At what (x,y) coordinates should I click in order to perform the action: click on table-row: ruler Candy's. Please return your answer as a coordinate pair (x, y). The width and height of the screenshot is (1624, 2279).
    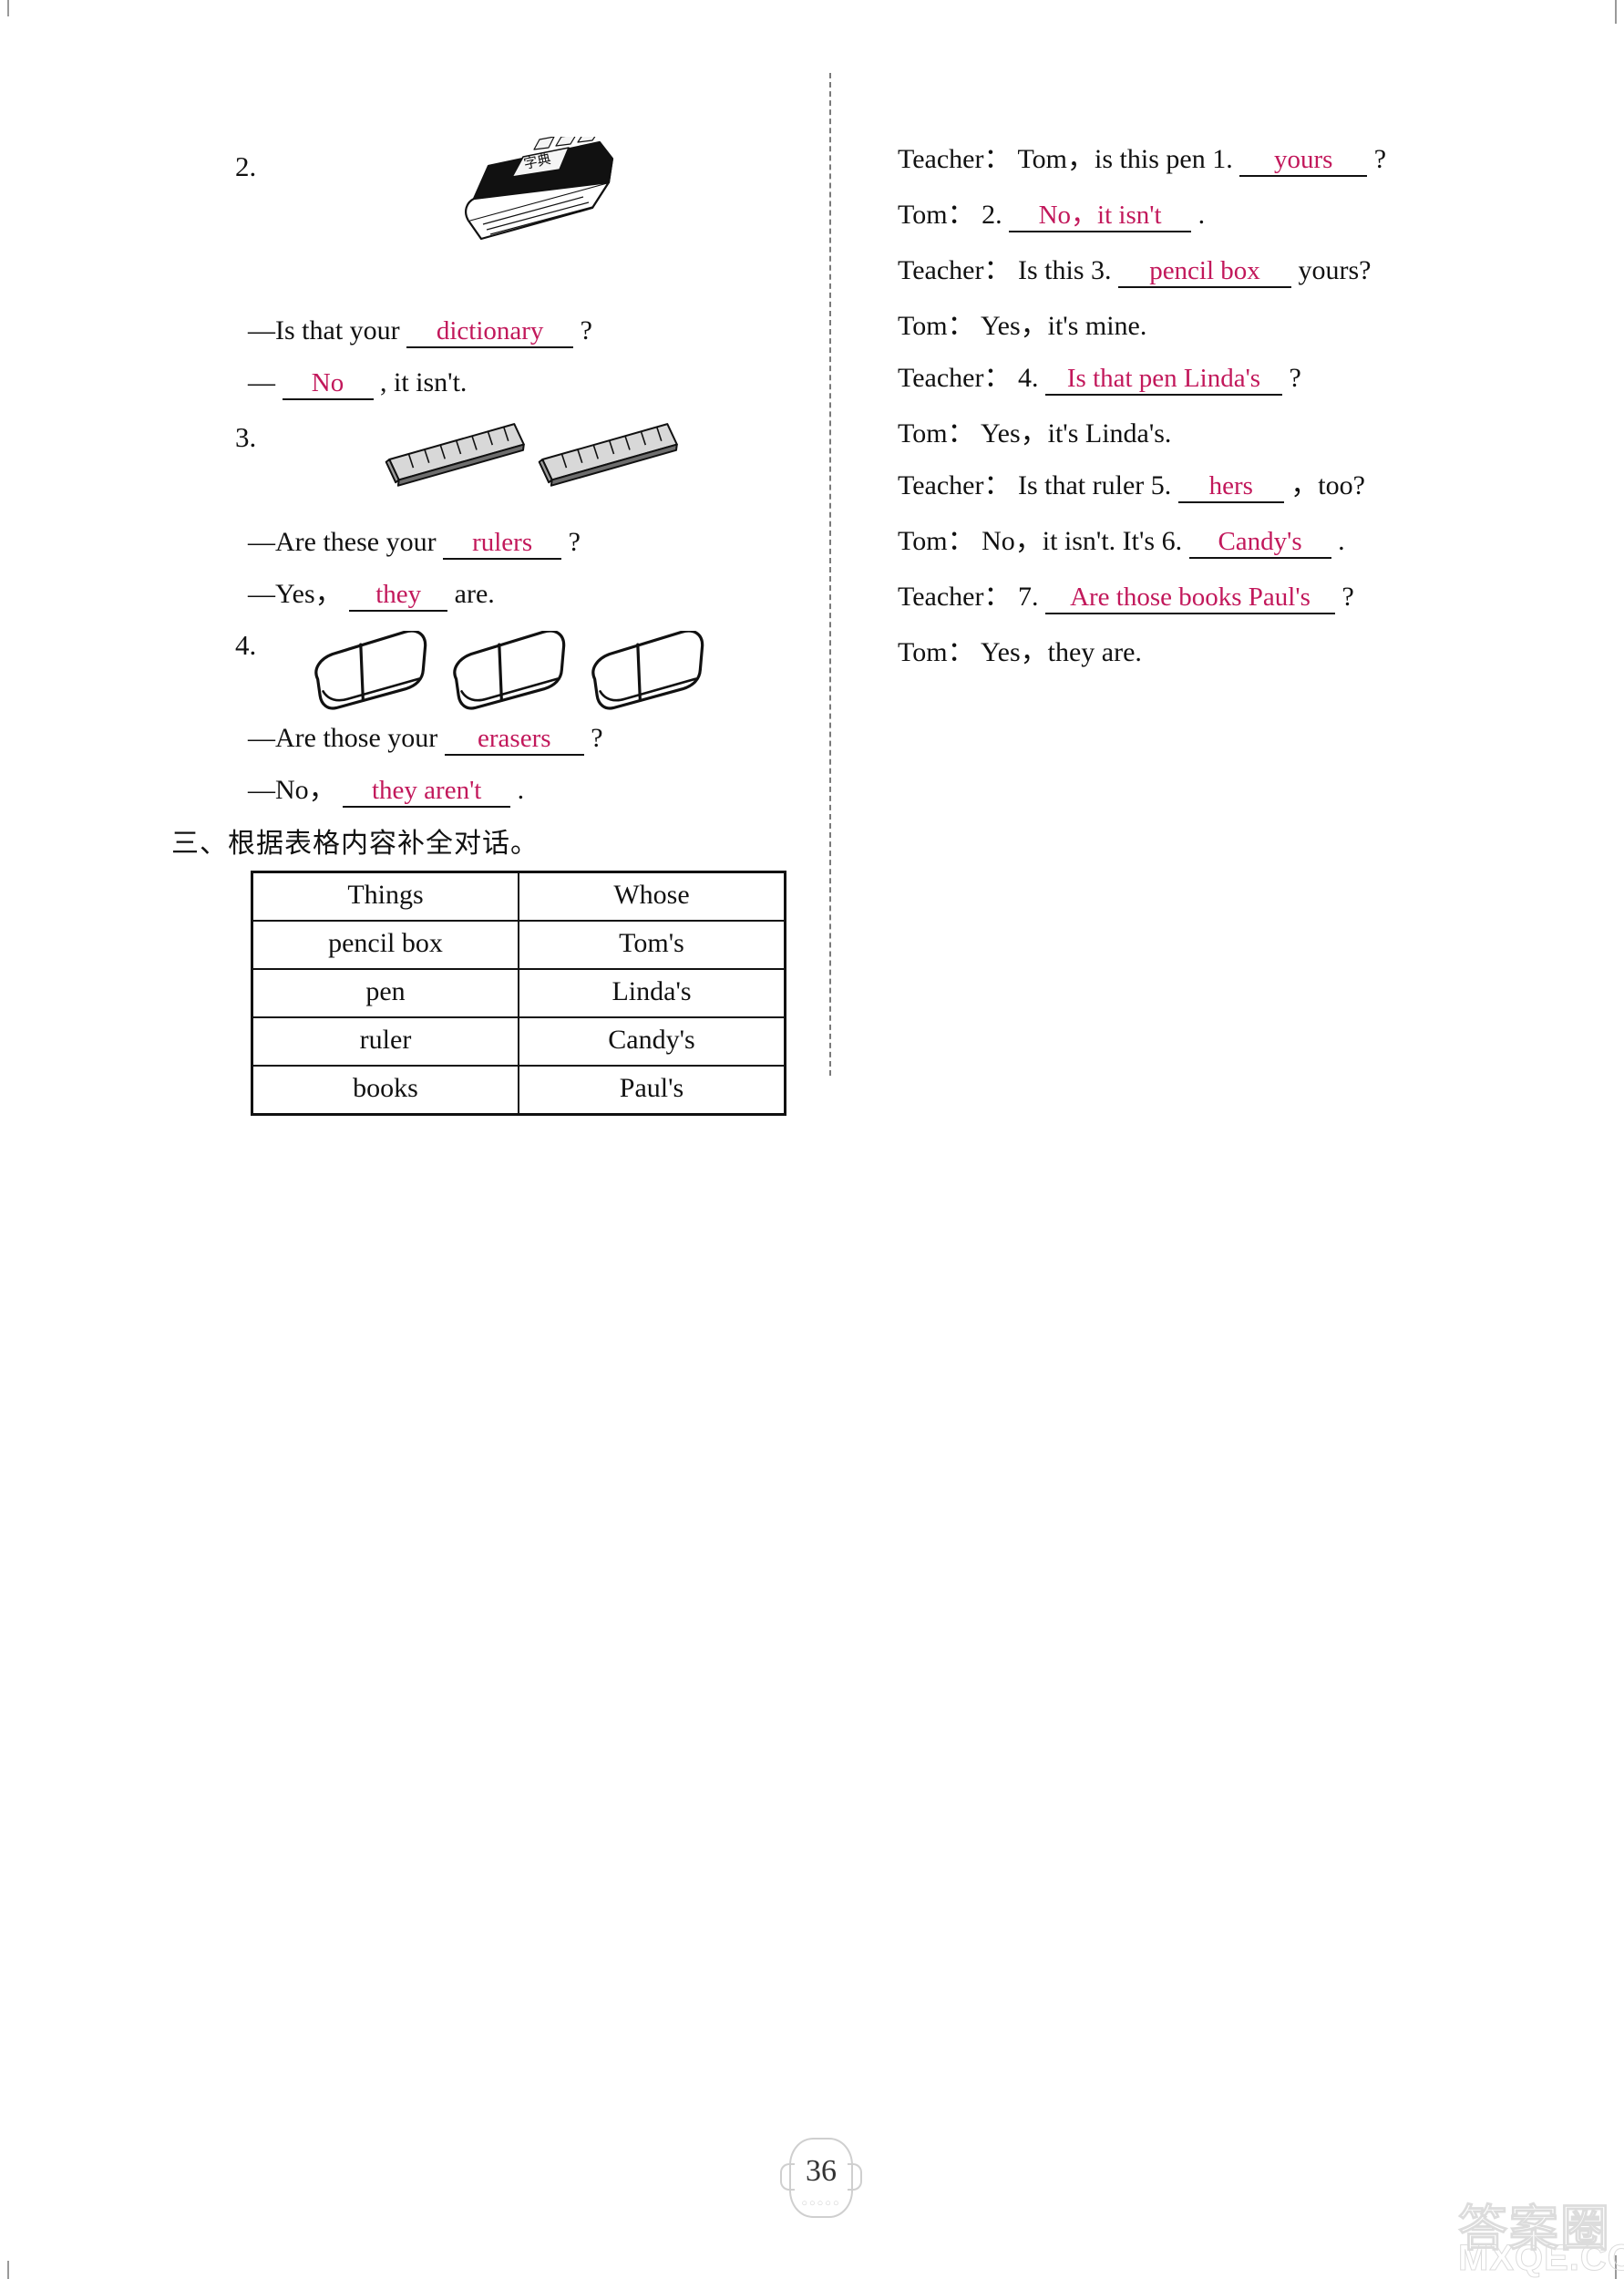
    Looking at the image, I should click on (518, 1041).